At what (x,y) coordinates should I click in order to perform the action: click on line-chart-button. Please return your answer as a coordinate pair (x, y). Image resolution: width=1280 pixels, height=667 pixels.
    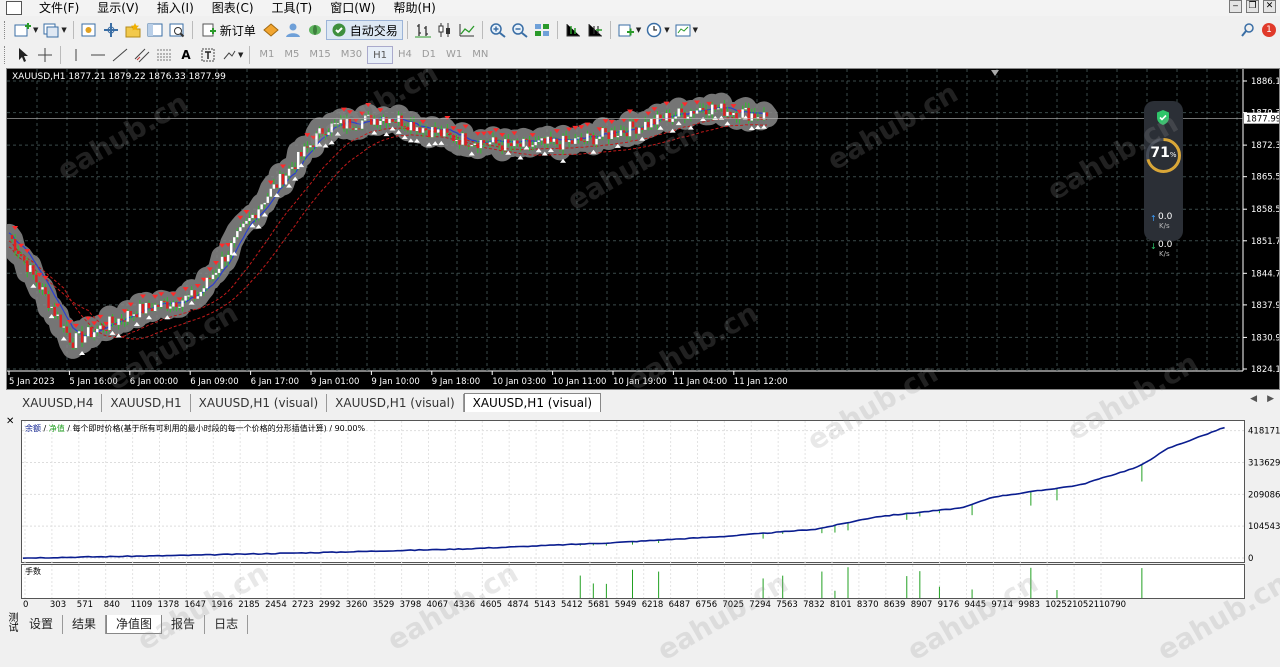
    Looking at the image, I should click on (467, 30).